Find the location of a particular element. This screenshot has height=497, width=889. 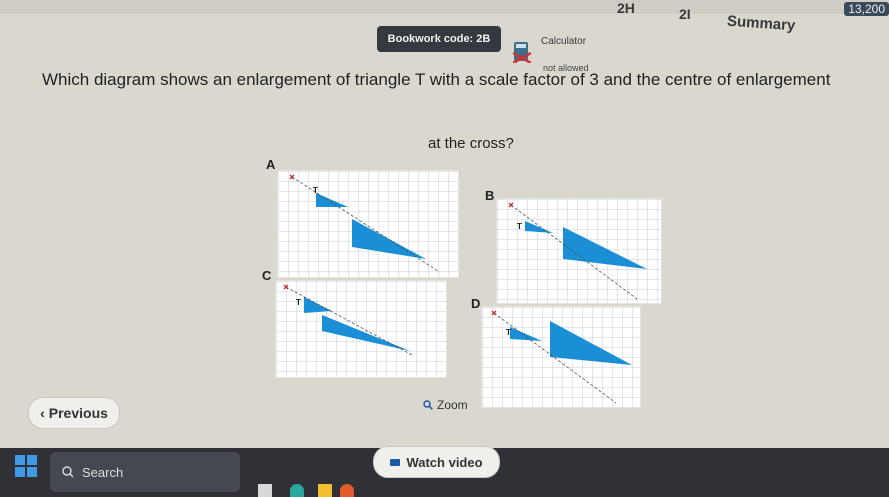

diagram-d-label: D is located at coordinates (476, 303).